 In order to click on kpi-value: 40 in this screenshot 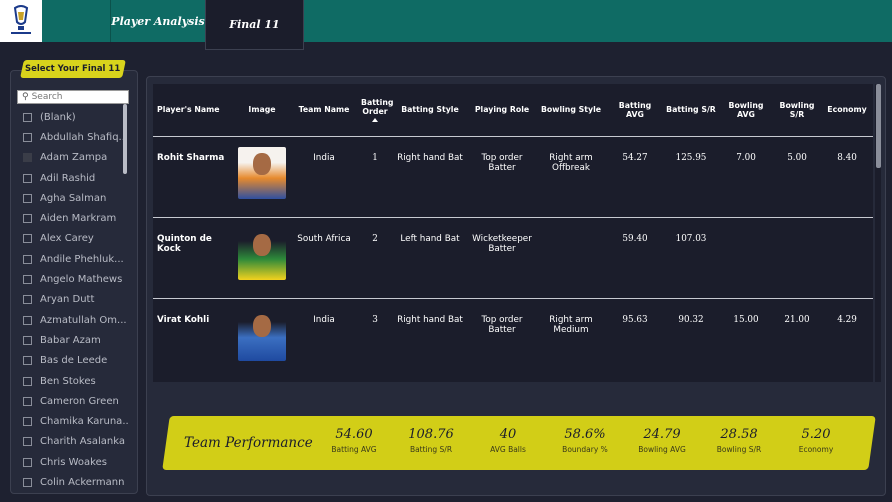, I will do `click(508, 434)`.